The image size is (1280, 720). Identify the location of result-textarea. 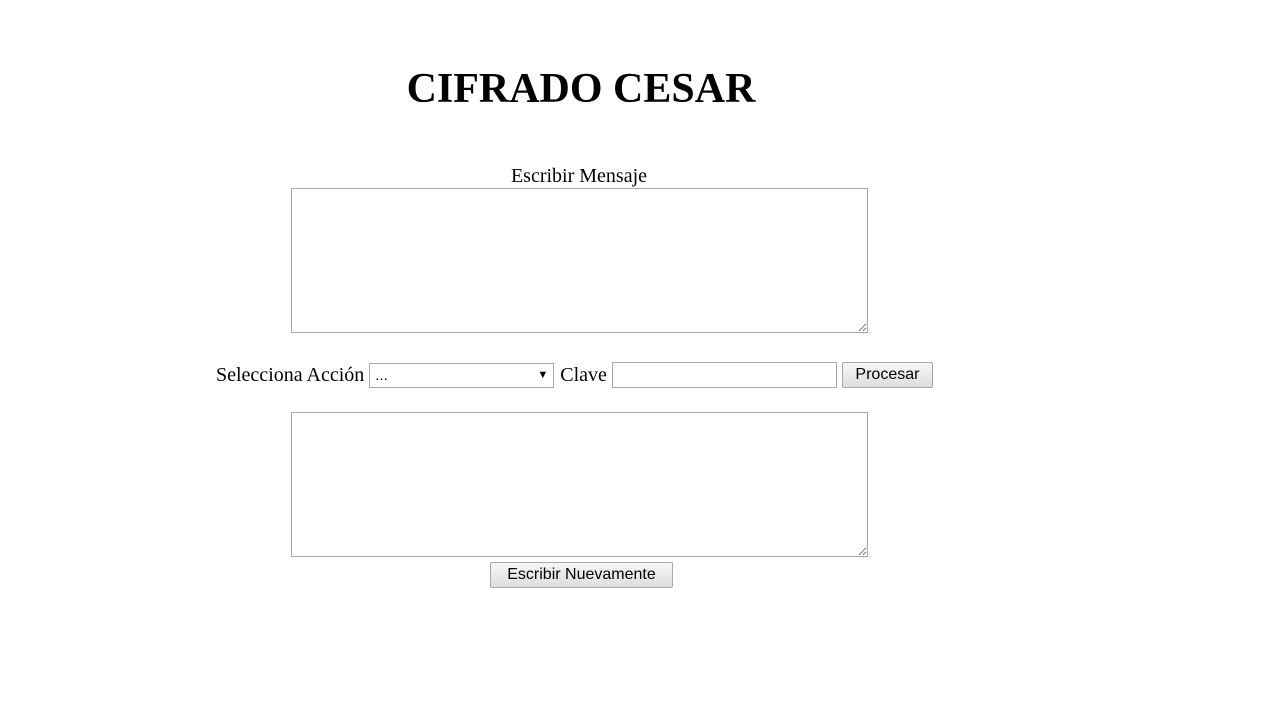
(579, 484).